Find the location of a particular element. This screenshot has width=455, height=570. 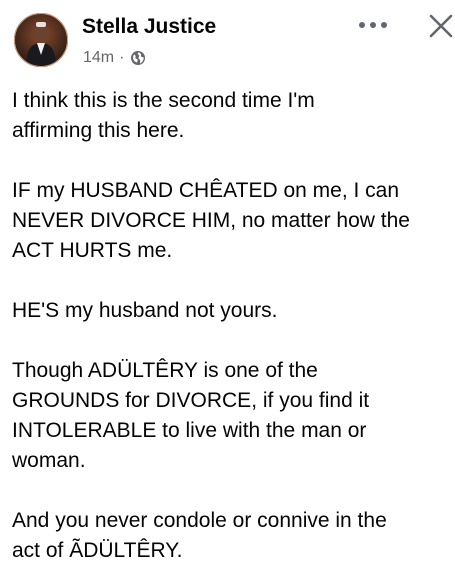

more-horizontal-icon is located at coordinates (373, 24).